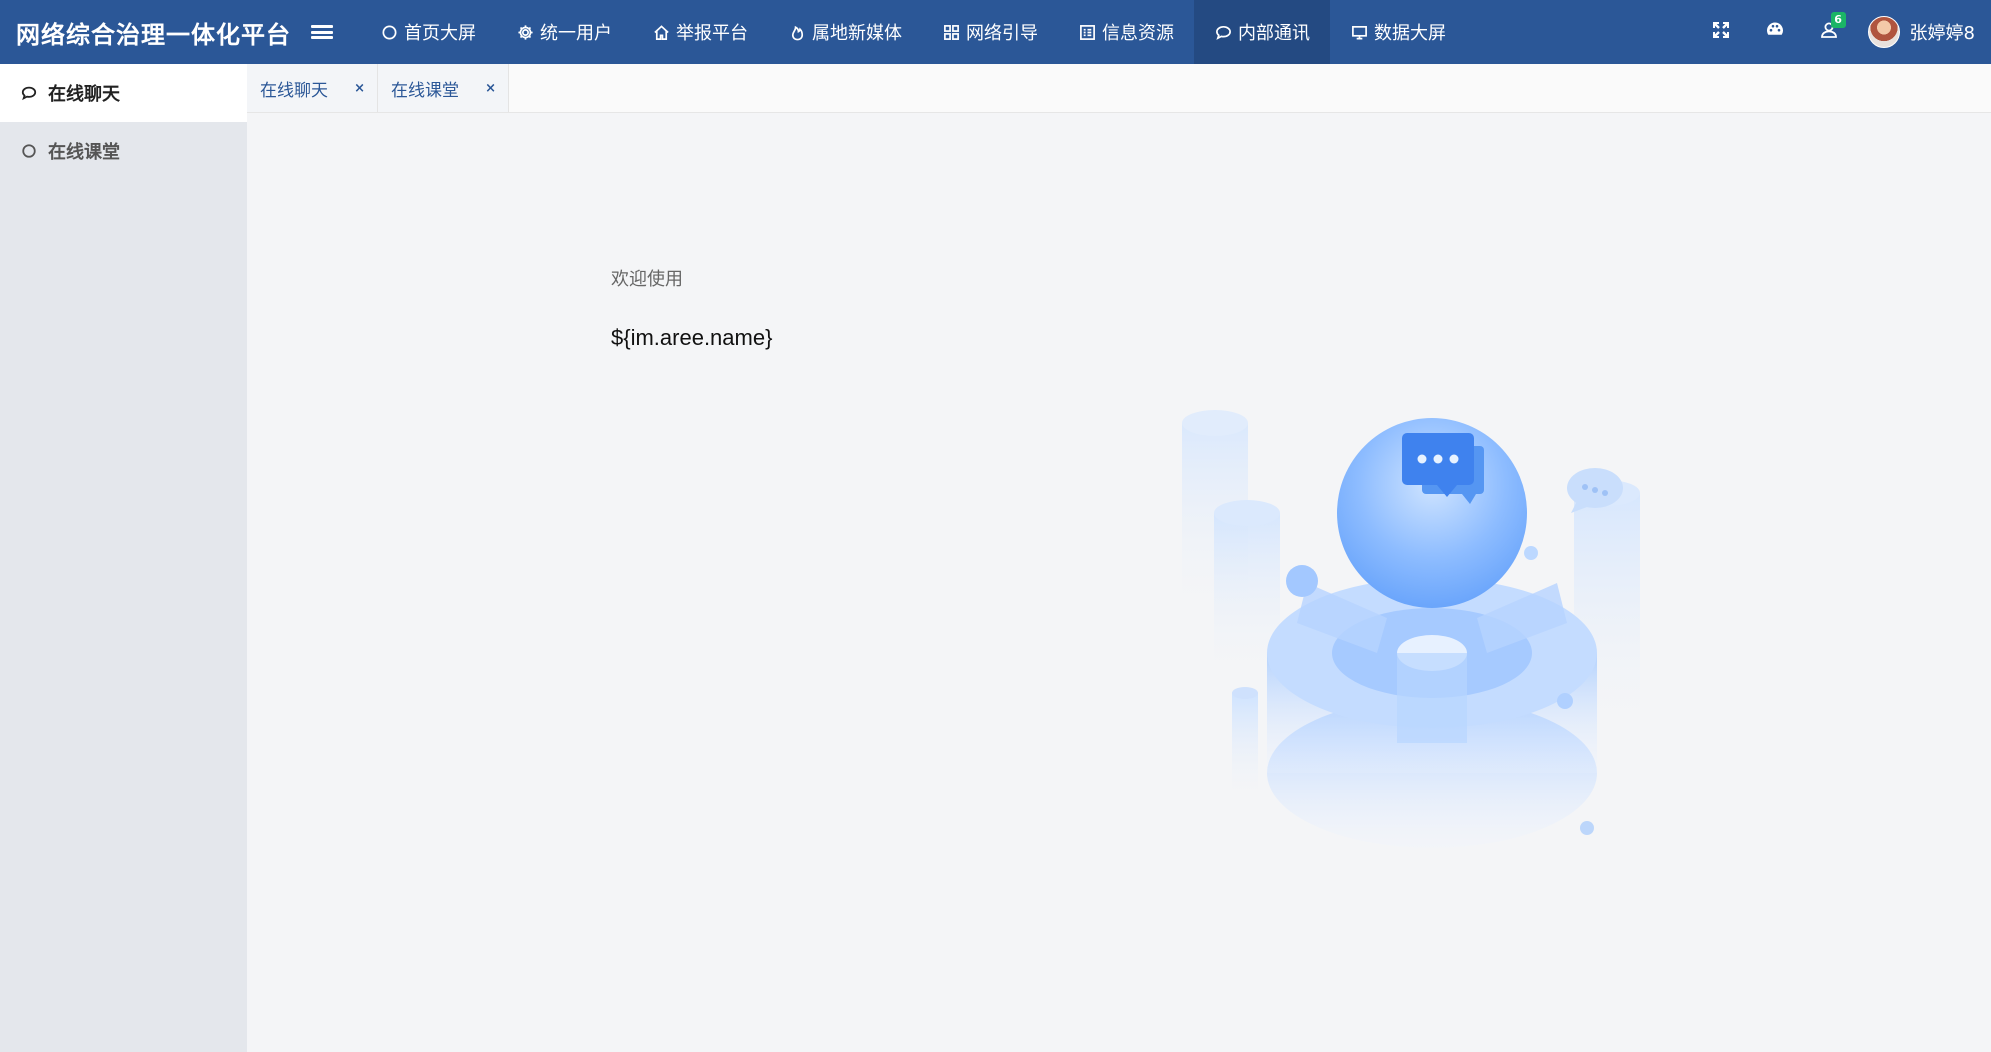 The width and height of the screenshot is (1991, 1052). What do you see at coordinates (153, 34) in the screenshot?
I see `app-title: 网络综合治理一体化平台` at bounding box center [153, 34].